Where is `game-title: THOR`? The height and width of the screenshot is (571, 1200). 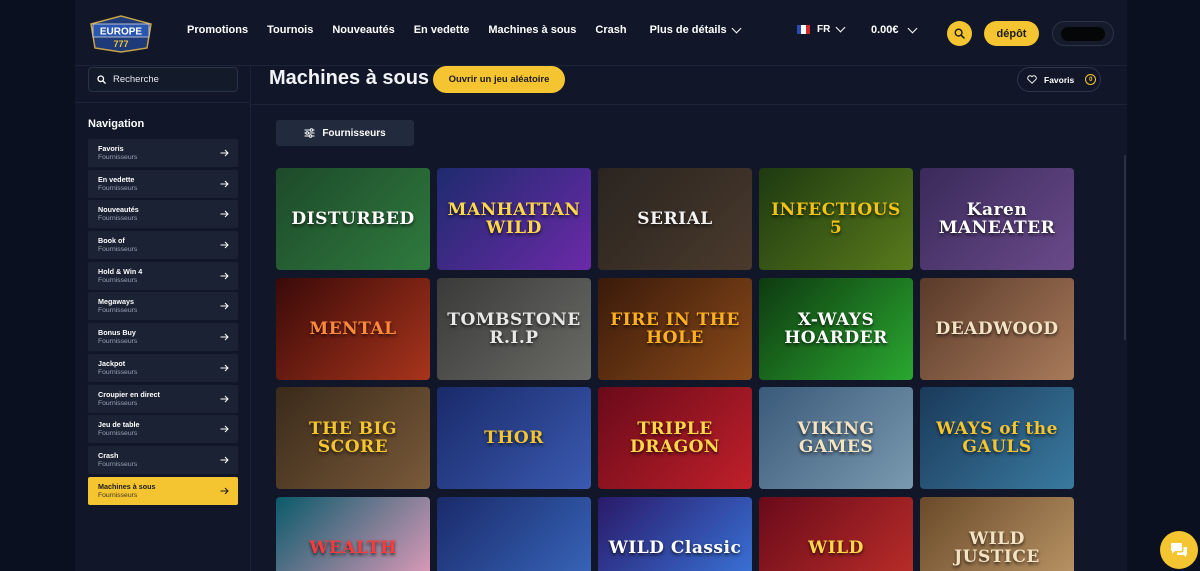 game-title: THOR is located at coordinates (514, 438).